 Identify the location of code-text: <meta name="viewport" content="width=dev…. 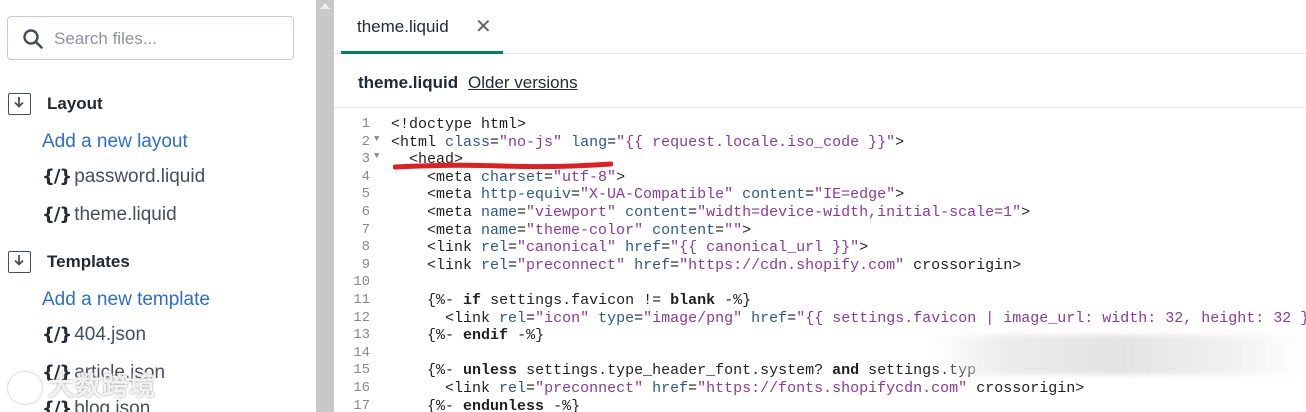
(711, 212).